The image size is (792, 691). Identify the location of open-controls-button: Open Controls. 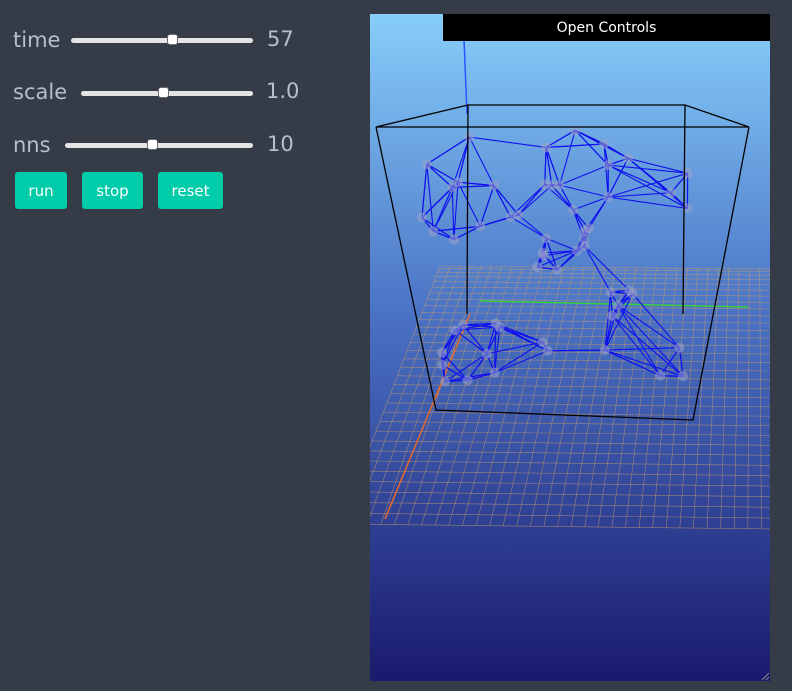
(606, 27).